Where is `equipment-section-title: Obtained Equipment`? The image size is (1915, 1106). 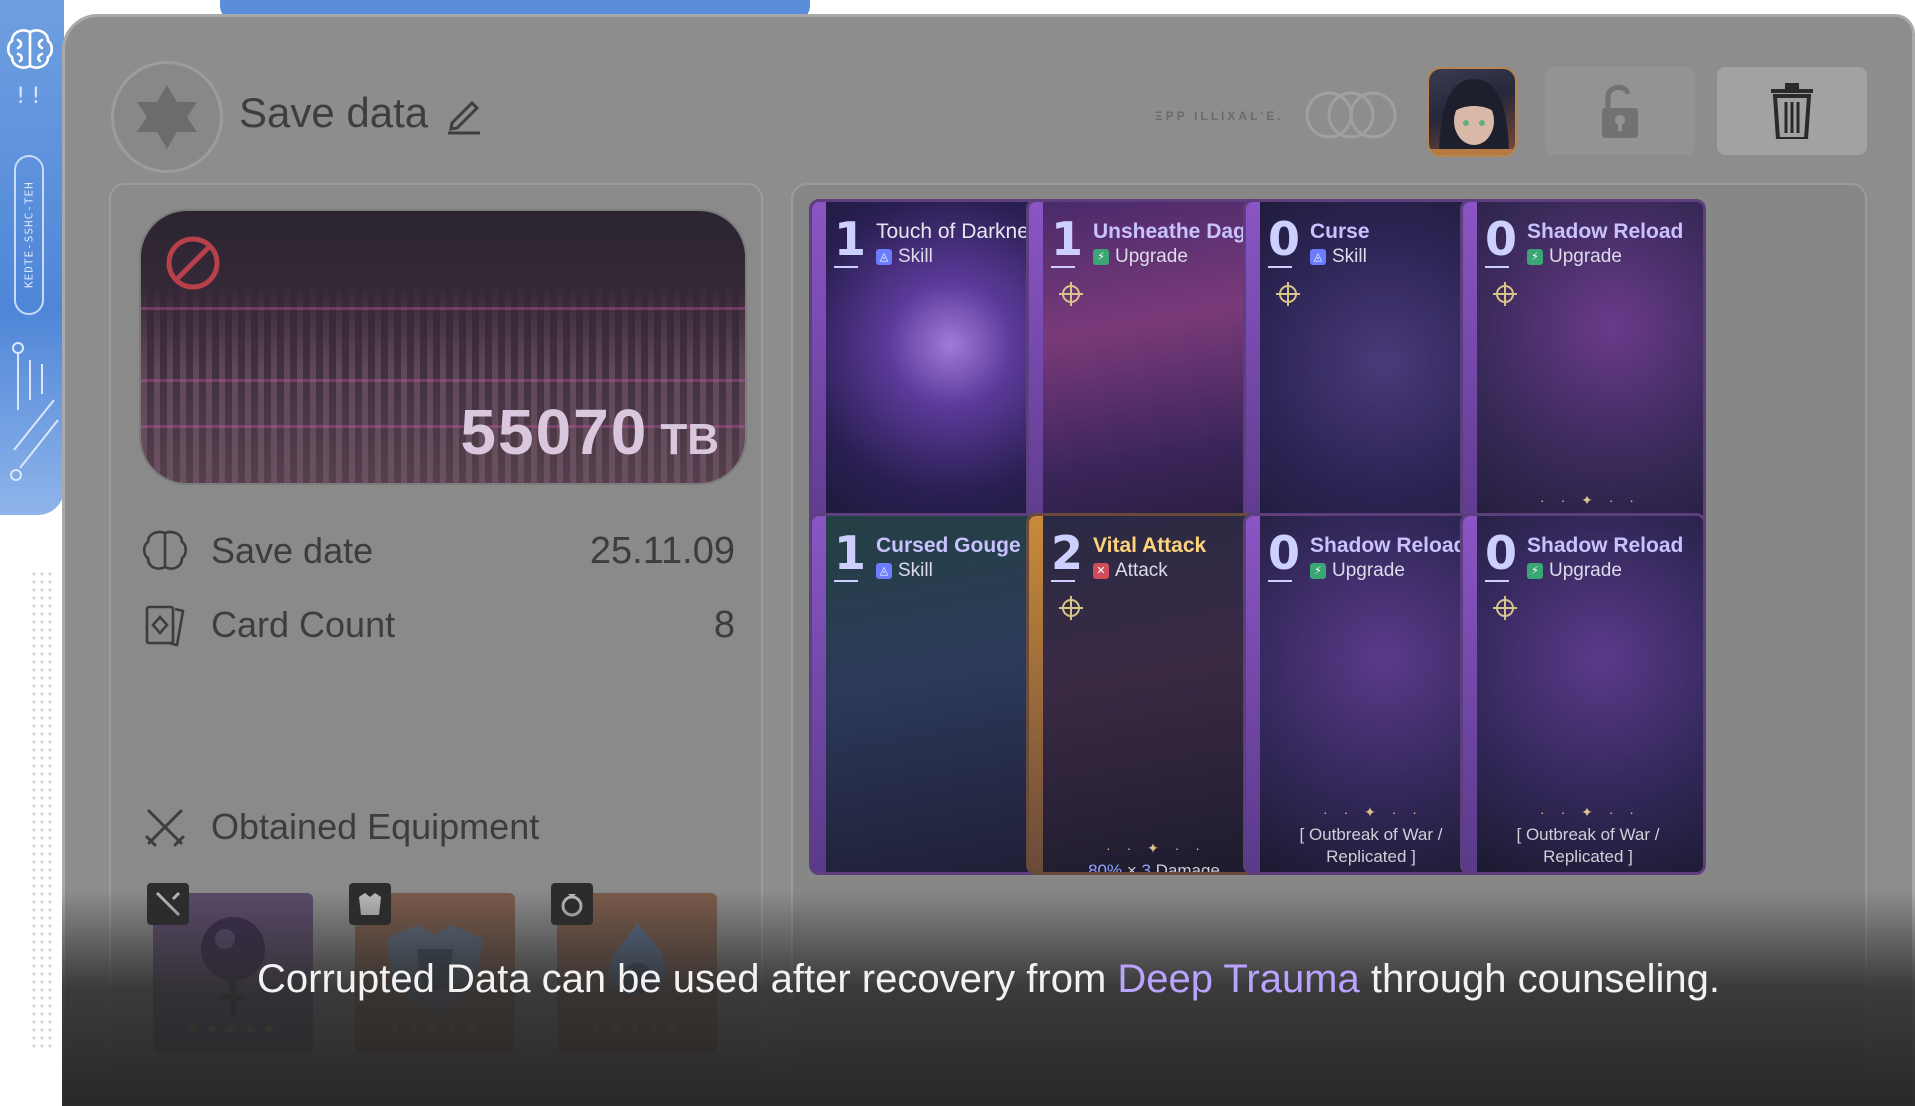
equipment-section-title: Obtained Equipment is located at coordinates (340, 827).